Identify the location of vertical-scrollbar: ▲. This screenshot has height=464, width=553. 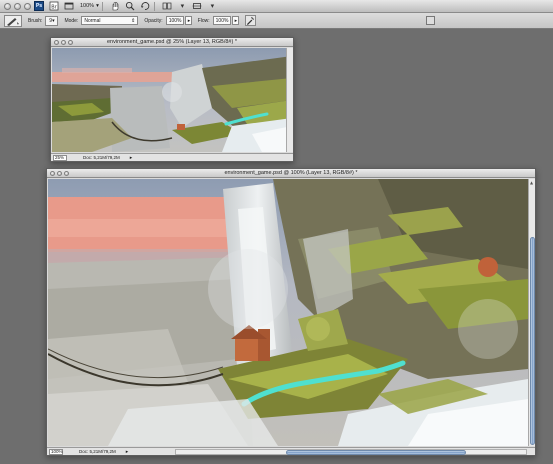
(531, 312).